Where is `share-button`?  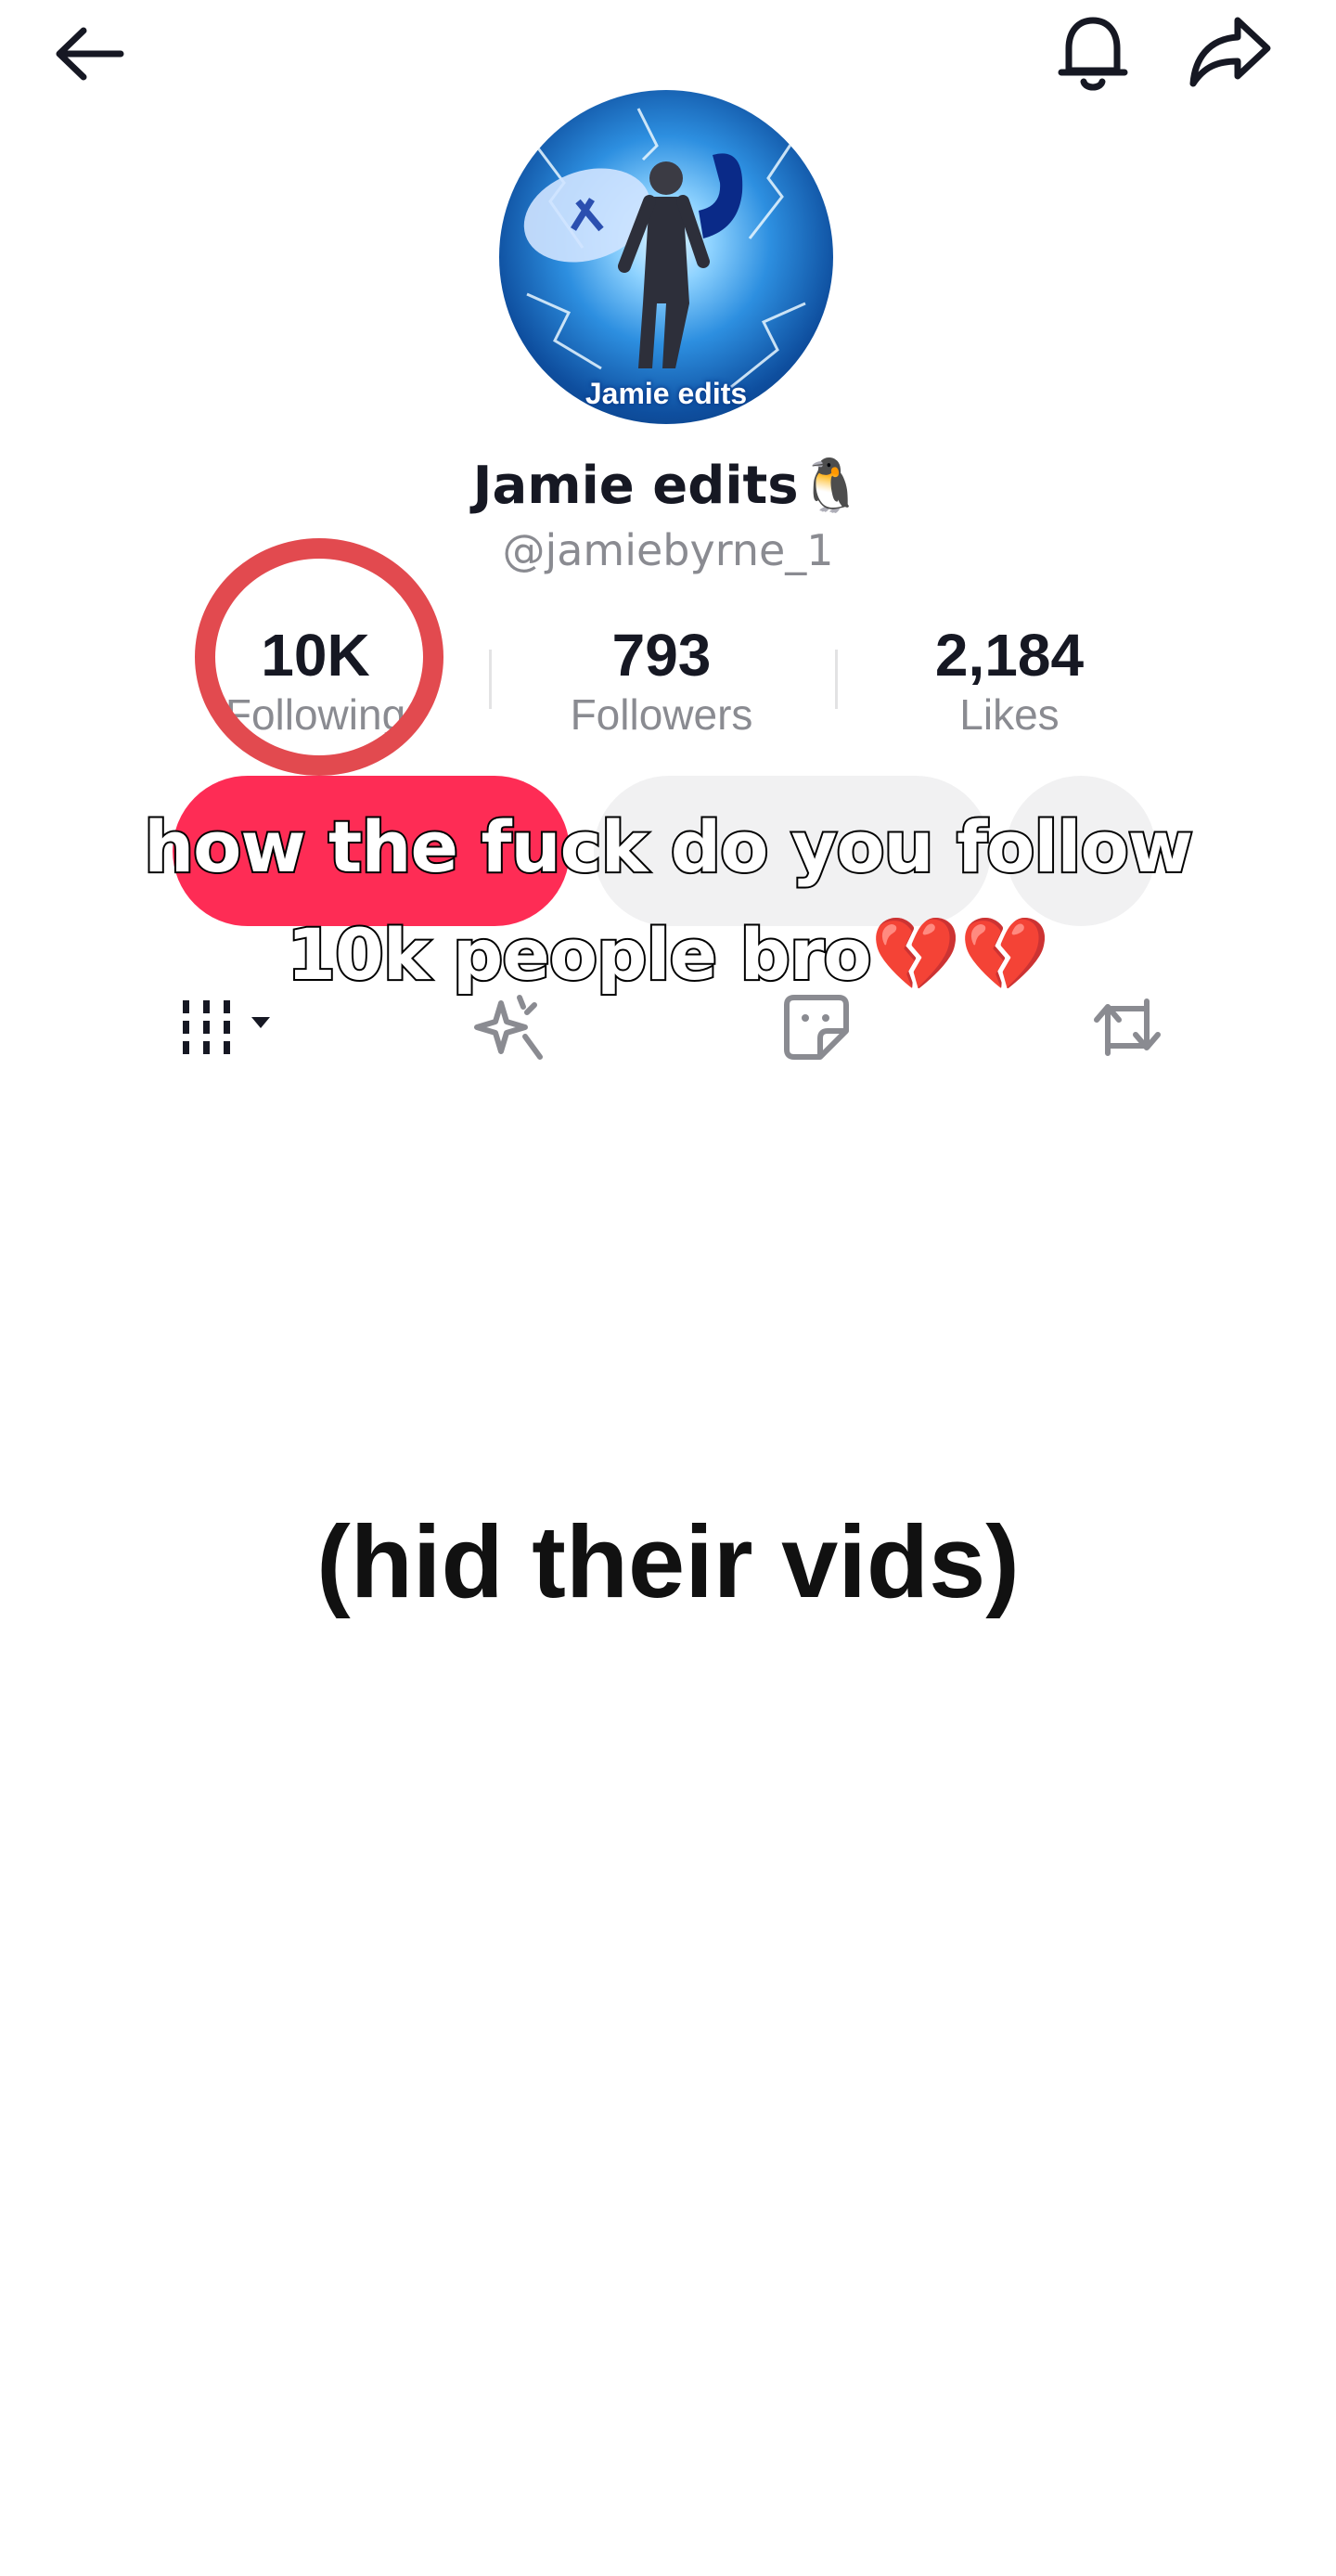
share-button is located at coordinates (1231, 52).